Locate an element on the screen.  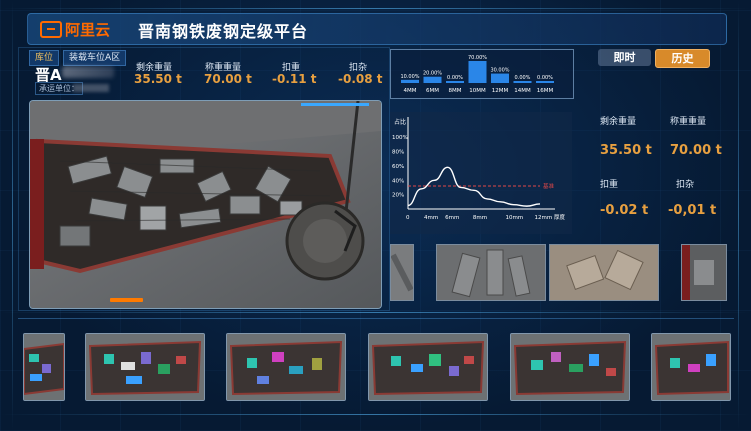
distribution-category-label: 12MM is located at coordinates (500, 91).